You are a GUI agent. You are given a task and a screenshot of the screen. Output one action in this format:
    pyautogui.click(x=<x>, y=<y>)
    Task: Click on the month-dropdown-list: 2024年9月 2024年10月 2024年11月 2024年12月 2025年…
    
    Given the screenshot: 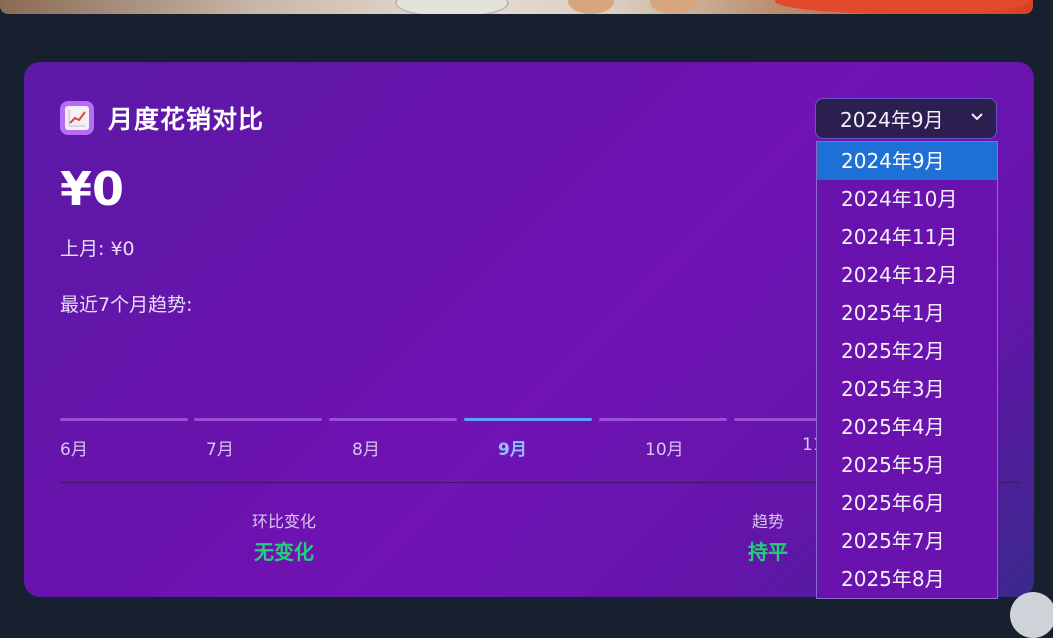 What is the action you would take?
    pyautogui.click(x=907, y=370)
    